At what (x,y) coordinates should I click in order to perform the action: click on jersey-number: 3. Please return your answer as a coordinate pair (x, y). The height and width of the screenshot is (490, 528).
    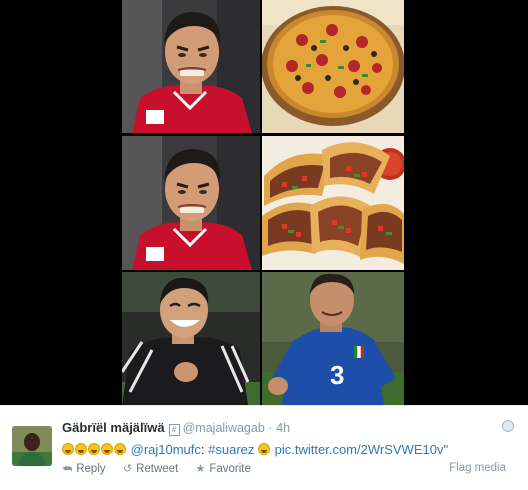
    Looking at the image, I should click on (337, 375).